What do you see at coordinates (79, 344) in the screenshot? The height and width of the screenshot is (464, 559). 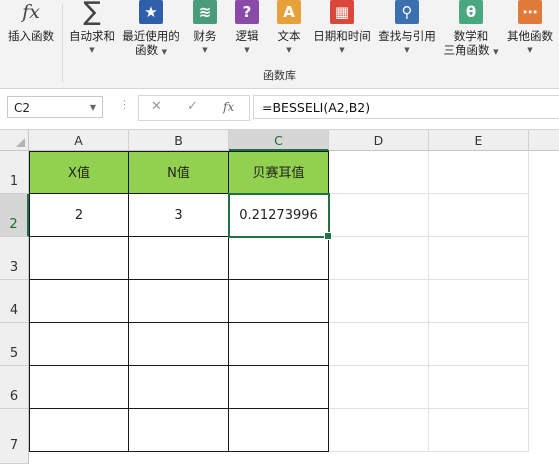 I see `cell-a5` at bounding box center [79, 344].